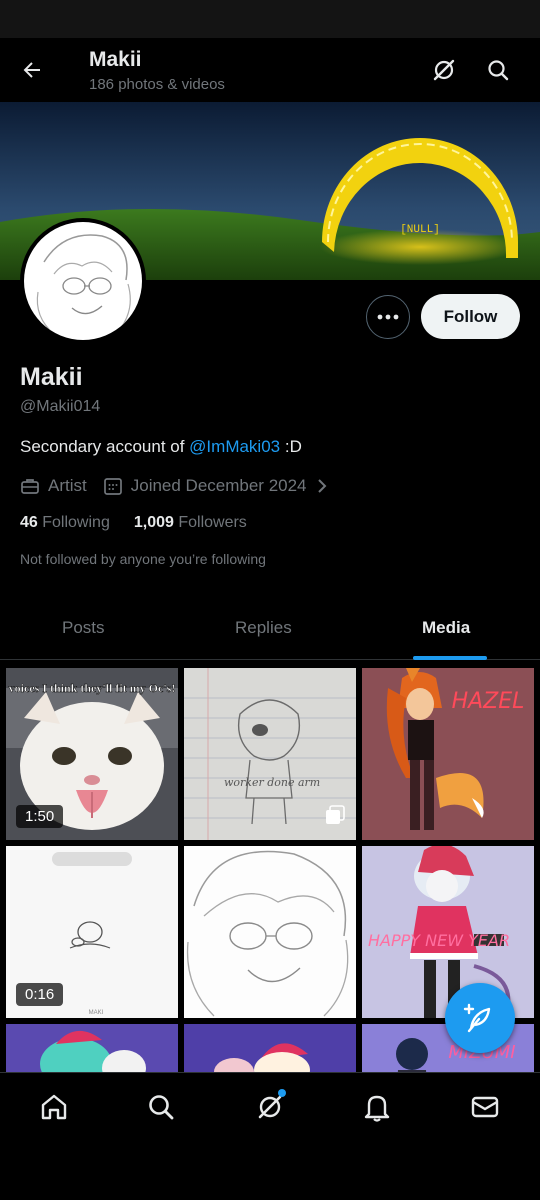  I want to click on media-thumbnail: HAPPY NEW YEAR, so click(448, 932).